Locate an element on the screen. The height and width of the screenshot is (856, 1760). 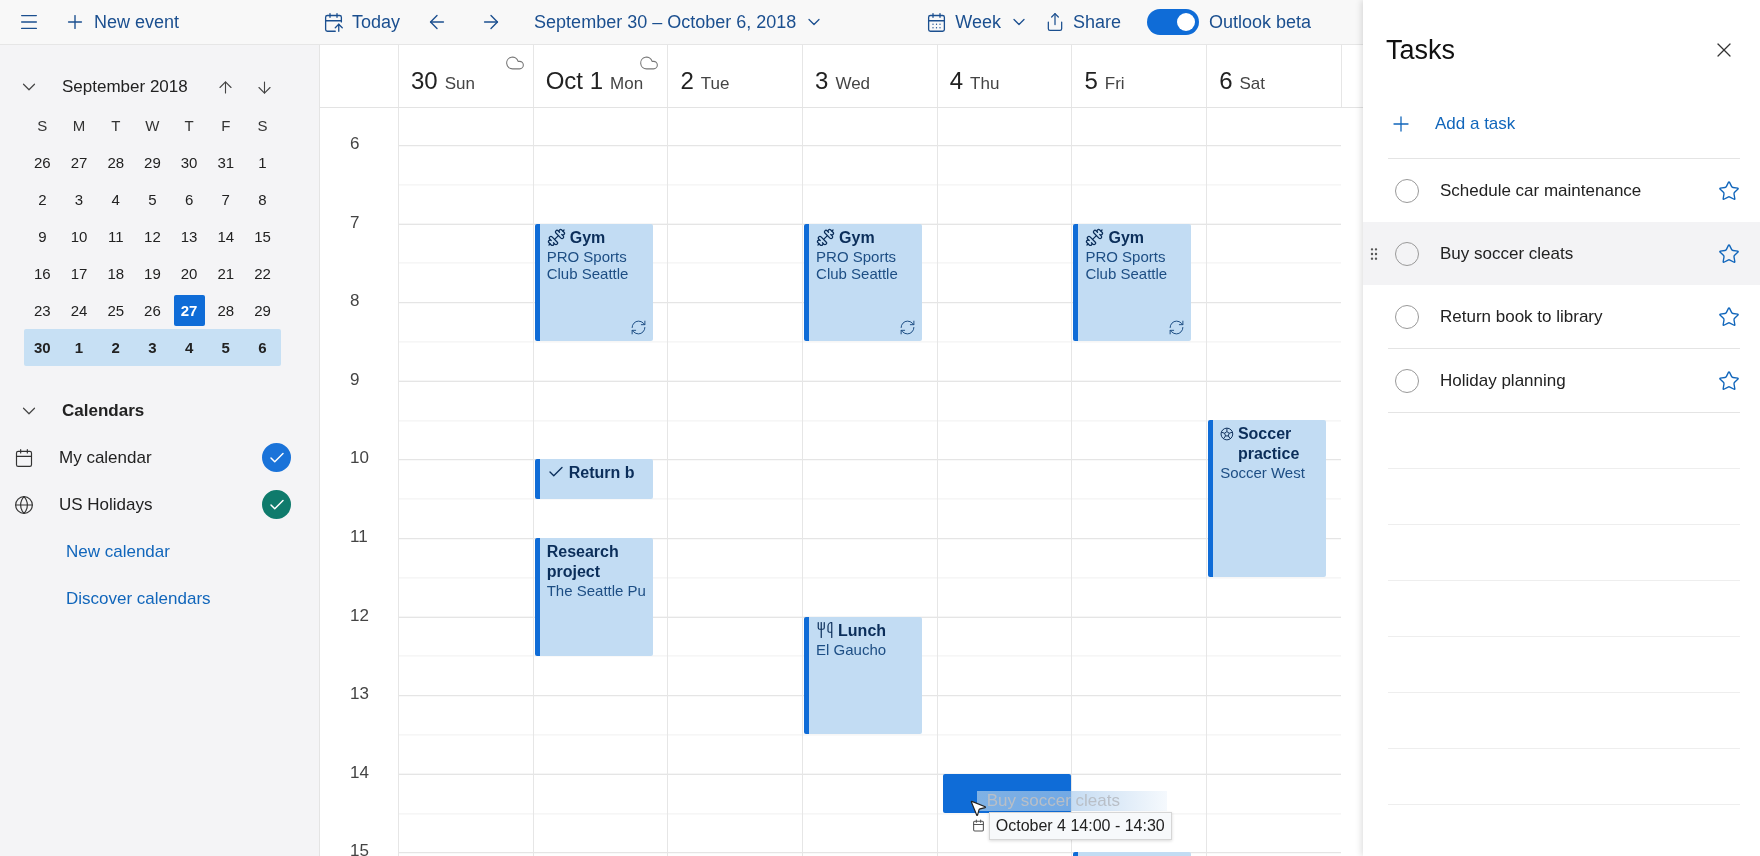
event-location: The Seattle Pu is located at coordinates (596, 590).